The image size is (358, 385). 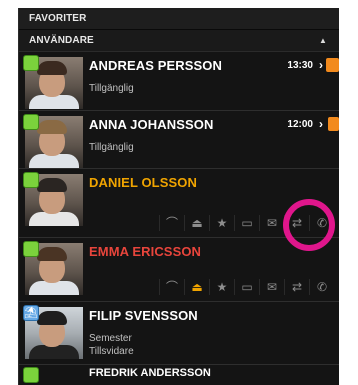 I want to click on contact-row-andreas: ANDREAS PERSSON Tillgänglig 13:30 ›, so click(x=179, y=81).